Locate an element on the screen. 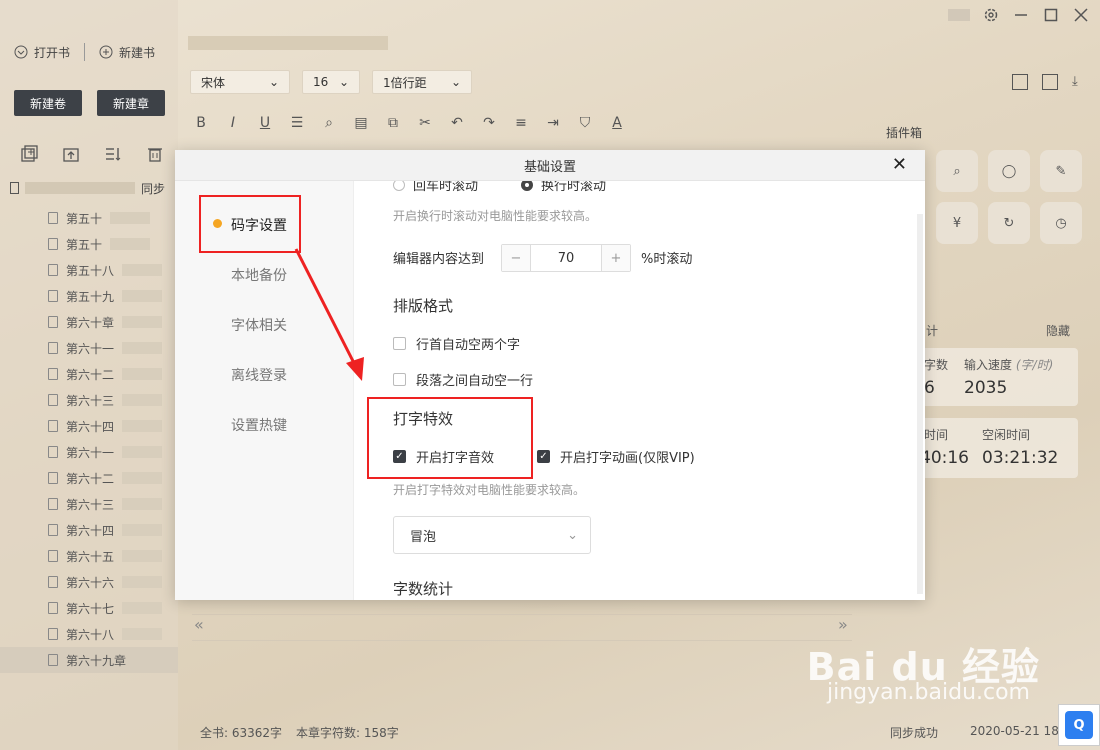 The height and width of the screenshot is (750, 1100). scroll-percent-value: 70 is located at coordinates (566, 258).